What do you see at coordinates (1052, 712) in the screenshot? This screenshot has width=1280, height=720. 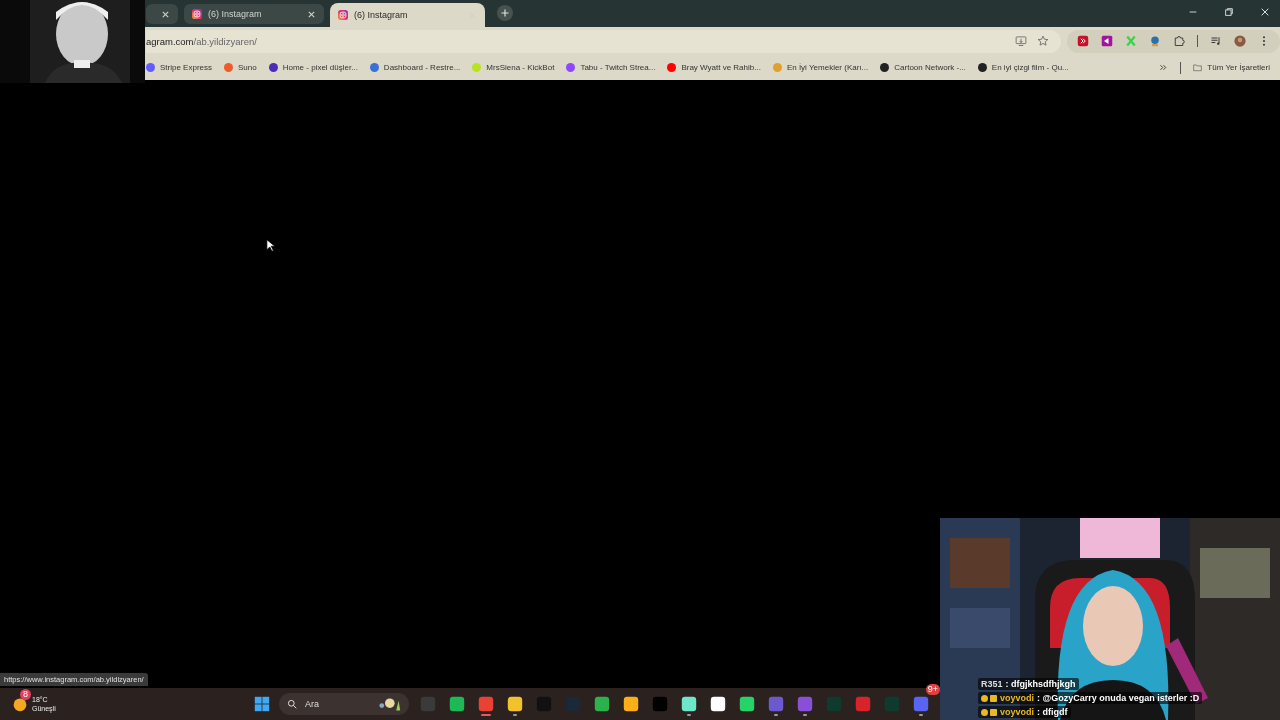 I see `chat-message: : dfigdf` at bounding box center [1052, 712].